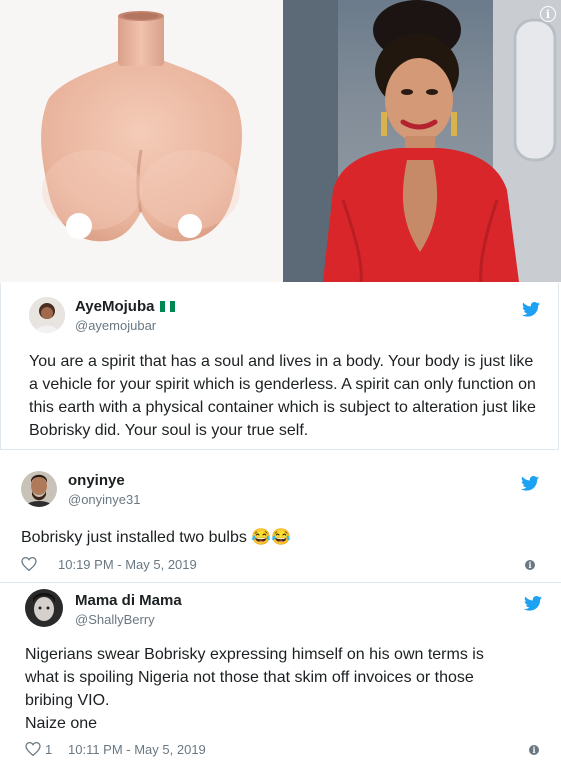 The height and width of the screenshot is (768, 561). What do you see at coordinates (114, 306) in the screenshot?
I see `display-name: AyeMojuba` at bounding box center [114, 306].